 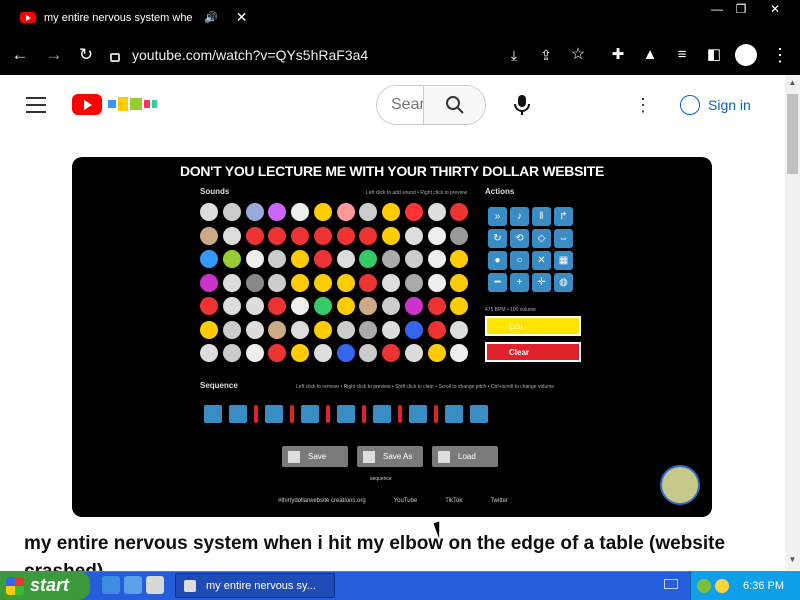 What do you see at coordinates (242, 17) in the screenshot?
I see `tab-close-icon: ✕` at bounding box center [242, 17].